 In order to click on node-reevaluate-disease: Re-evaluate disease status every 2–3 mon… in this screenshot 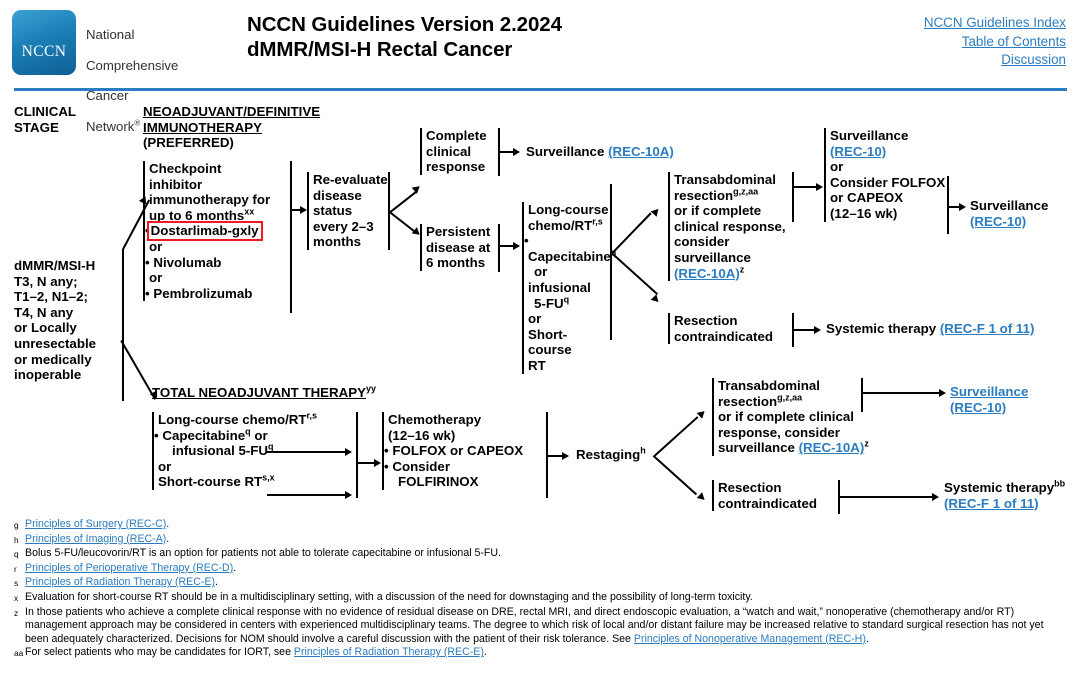, I will do `click(347, 211)`.